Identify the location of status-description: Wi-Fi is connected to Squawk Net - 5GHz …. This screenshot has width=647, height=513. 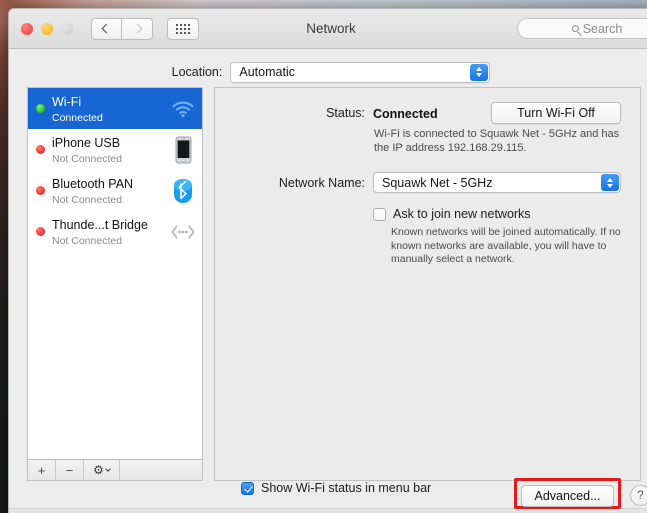
(497, 141).